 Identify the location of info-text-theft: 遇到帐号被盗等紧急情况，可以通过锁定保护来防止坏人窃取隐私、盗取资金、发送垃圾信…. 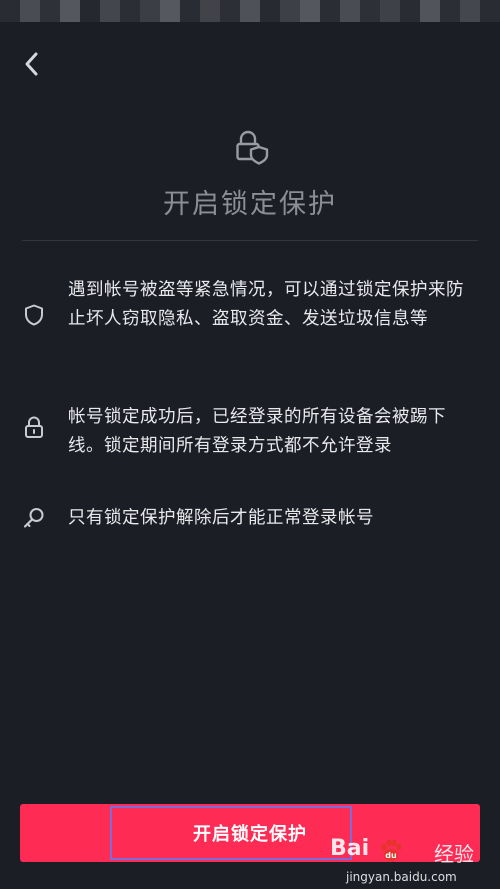
(266, 304).